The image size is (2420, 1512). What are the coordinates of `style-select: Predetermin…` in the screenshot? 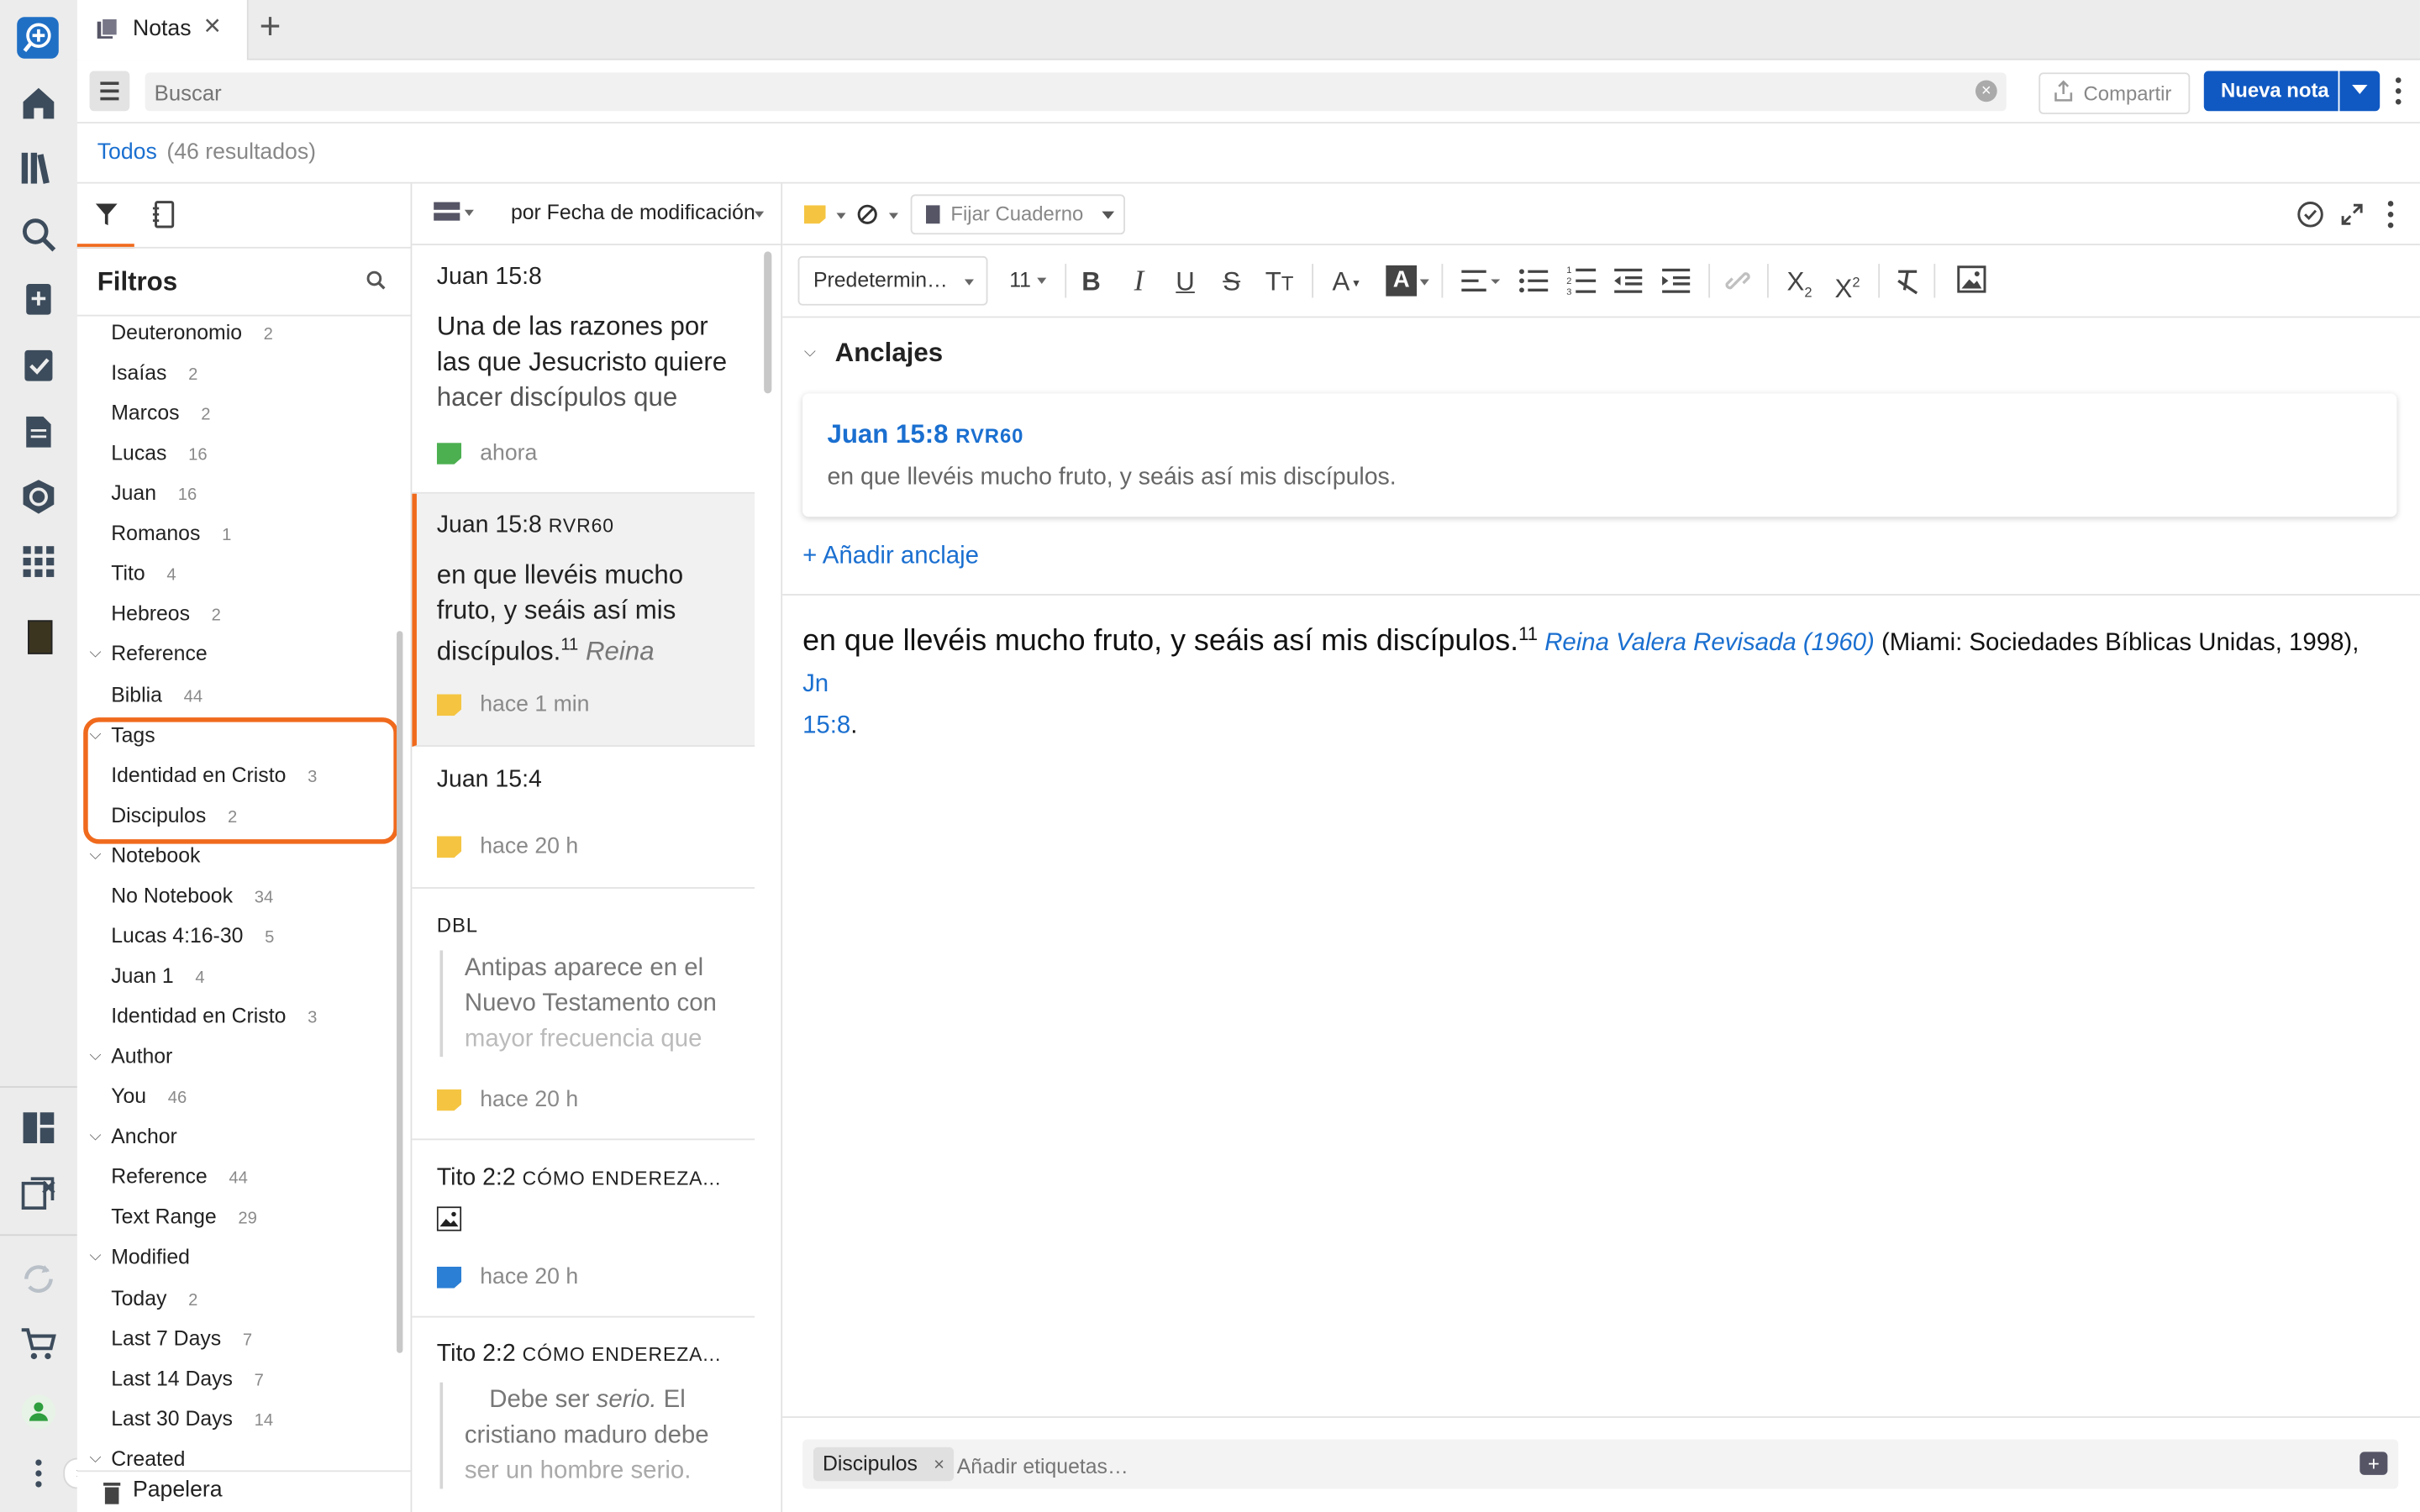 It's located at (893, 280).